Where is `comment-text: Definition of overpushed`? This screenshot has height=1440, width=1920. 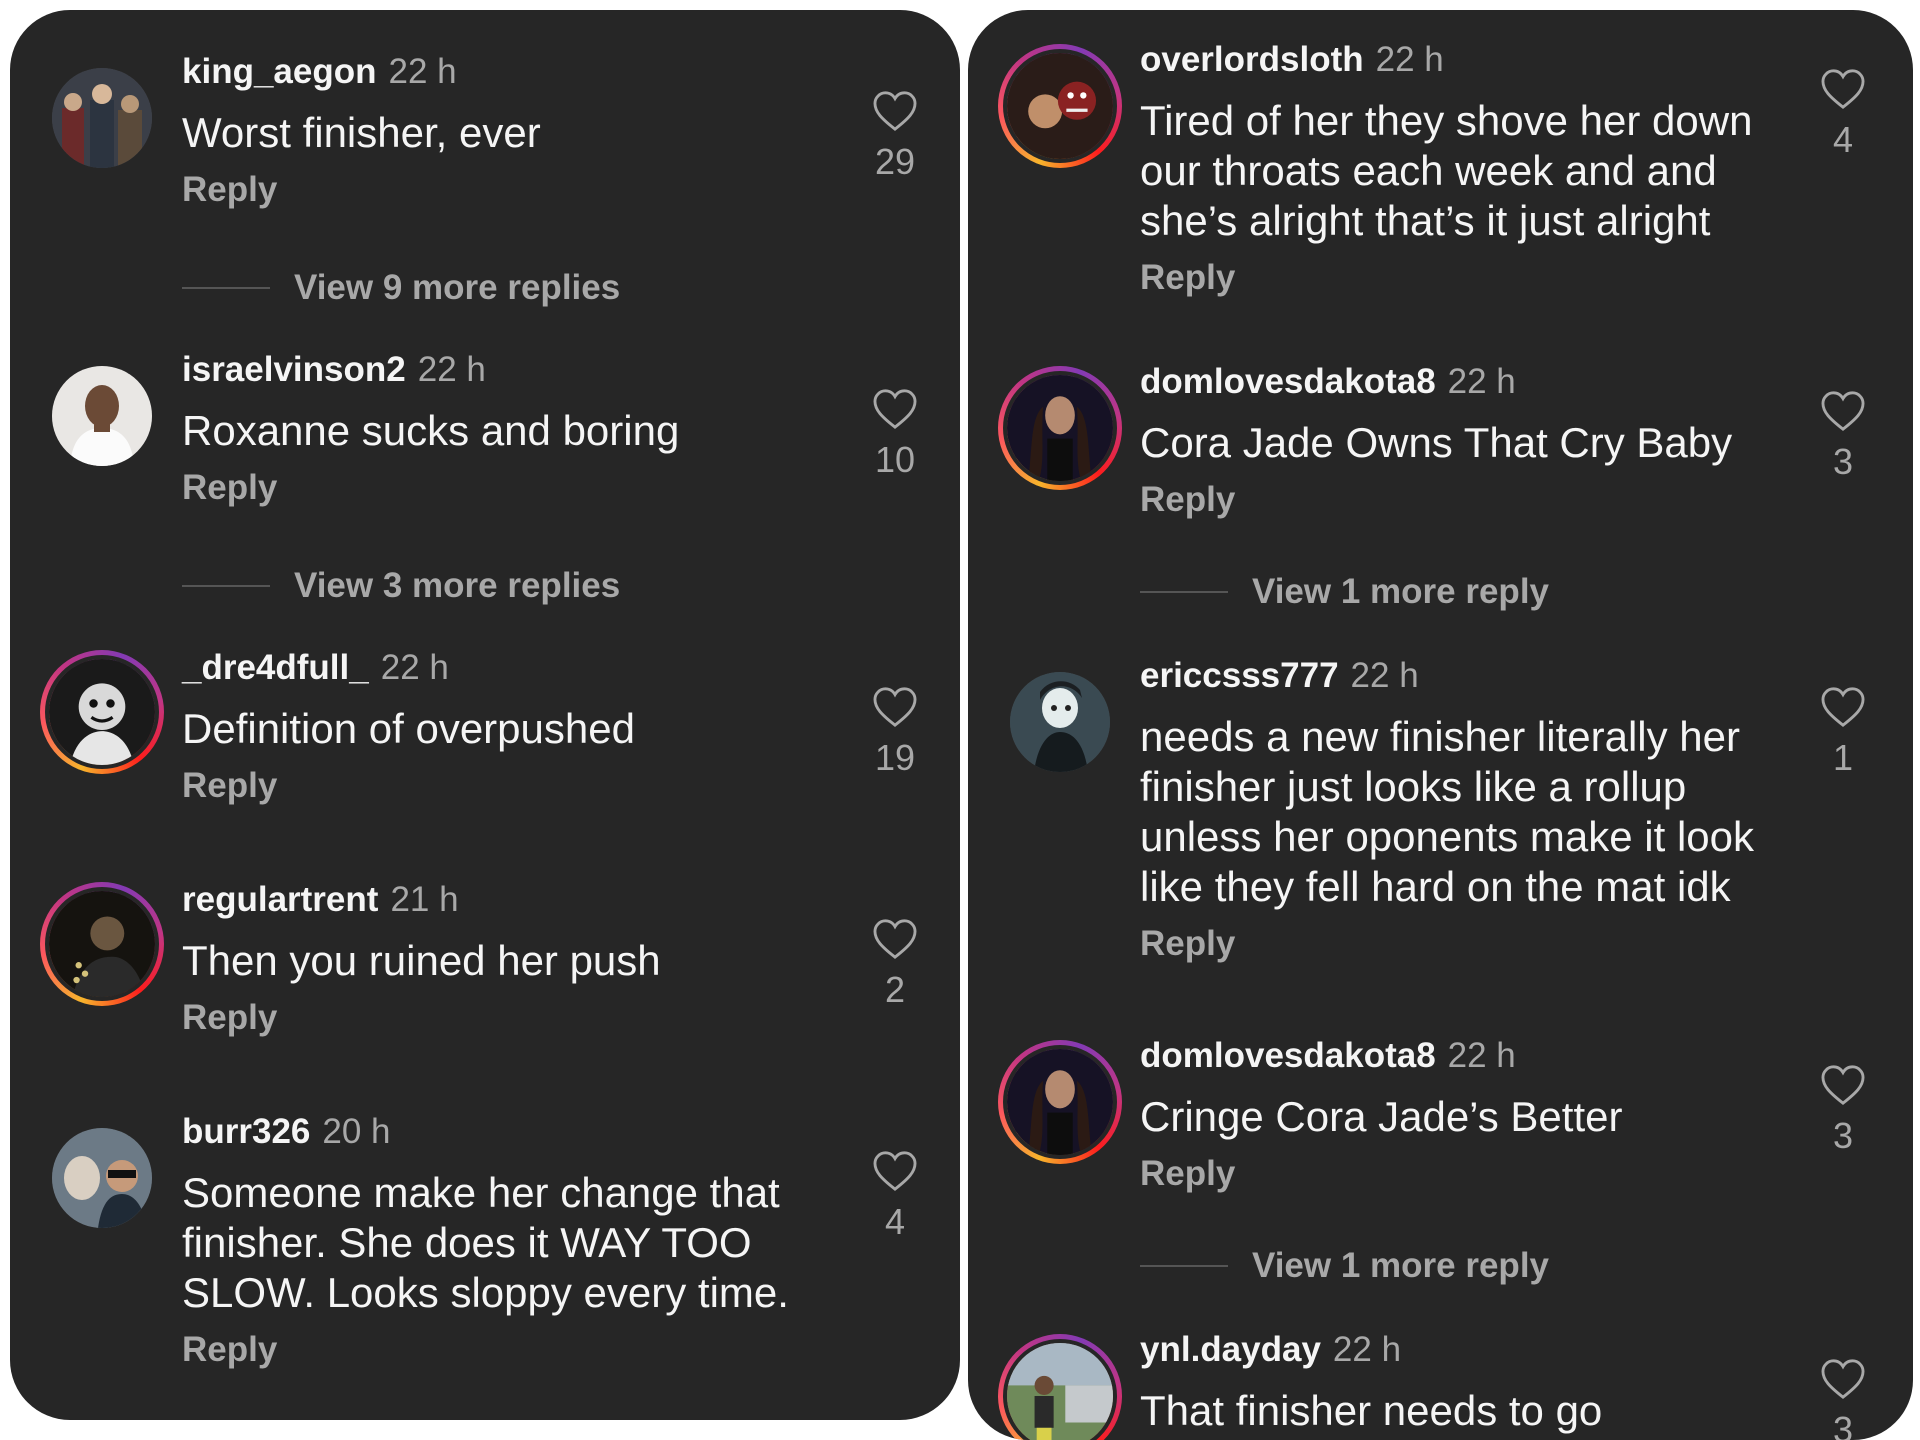 comment-text: Definition of overpushed is located at coordinates (408, 728).